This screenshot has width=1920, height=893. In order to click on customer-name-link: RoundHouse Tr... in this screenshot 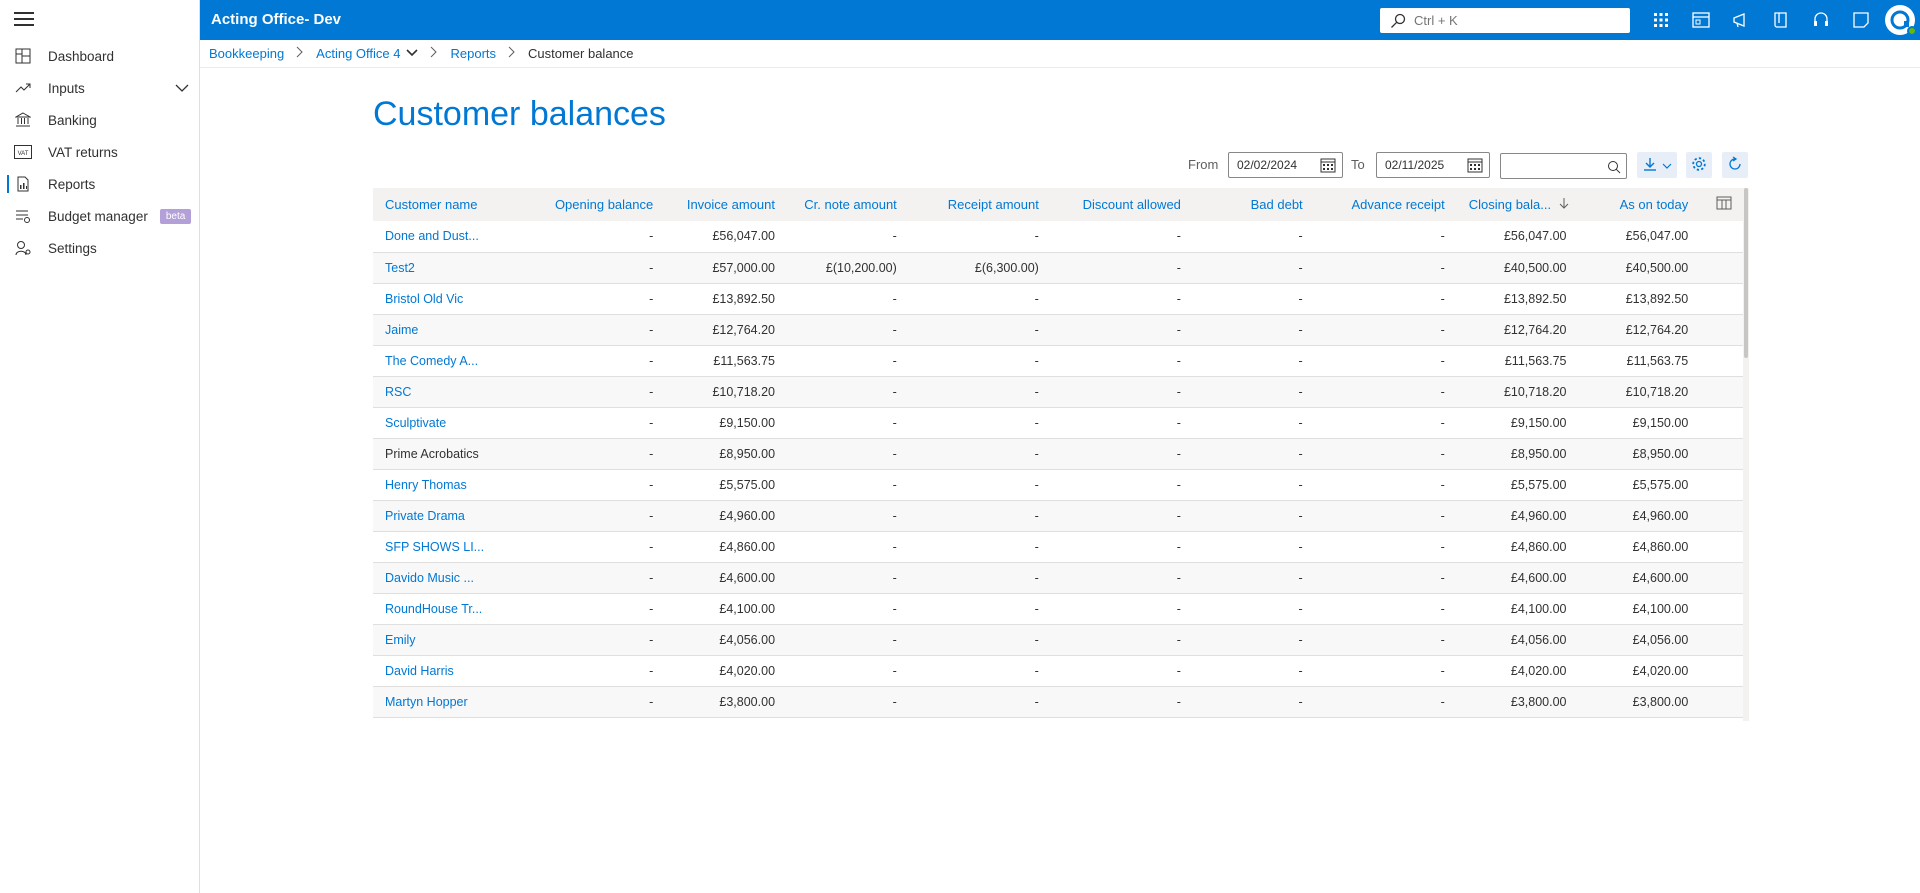, I will do `click(433, 609)`.